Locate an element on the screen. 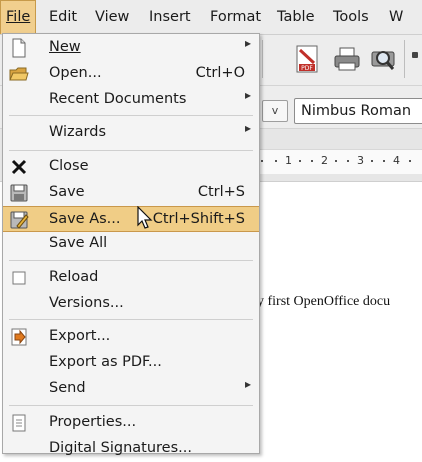 Image resolution: width=422 pixels, height=462 pixels. mouse-pointer-icon is located at coordinates (145, 217).